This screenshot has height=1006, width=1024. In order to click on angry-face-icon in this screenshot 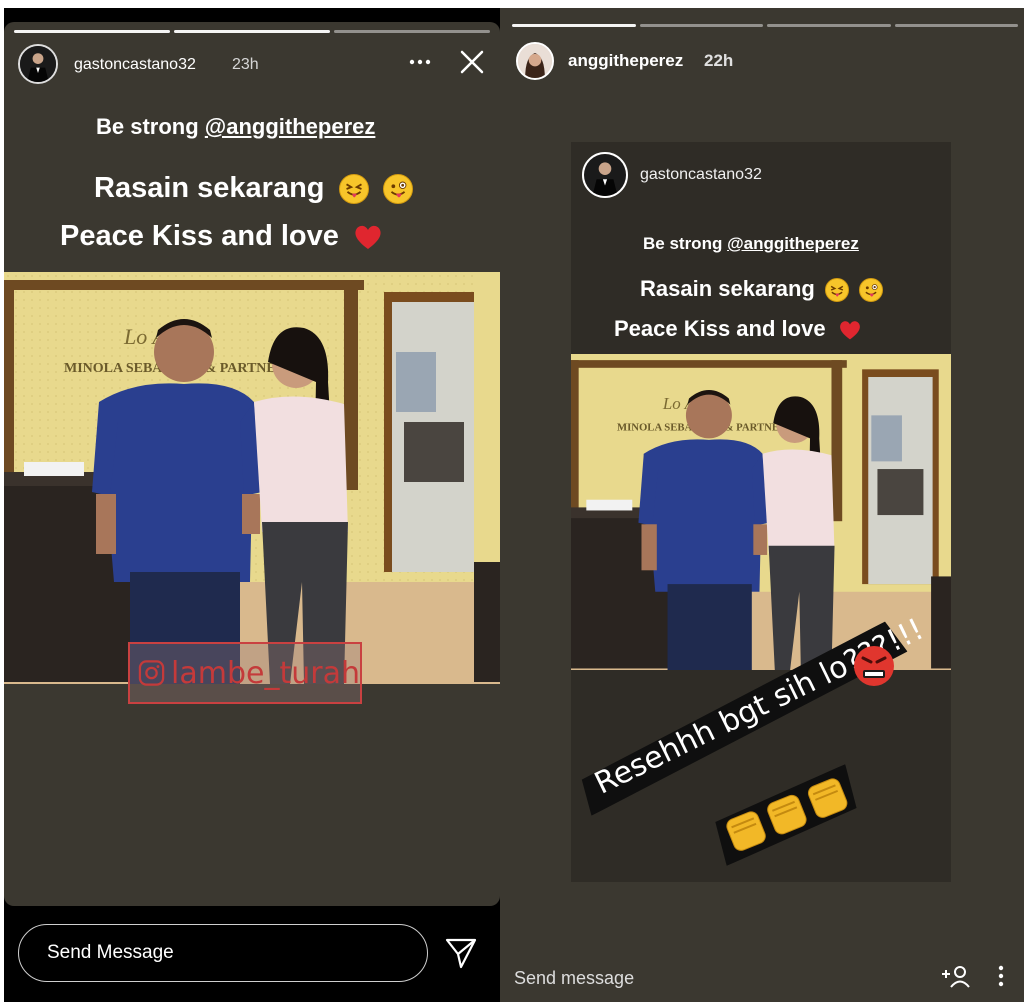, I will do `click(874, 666)`.